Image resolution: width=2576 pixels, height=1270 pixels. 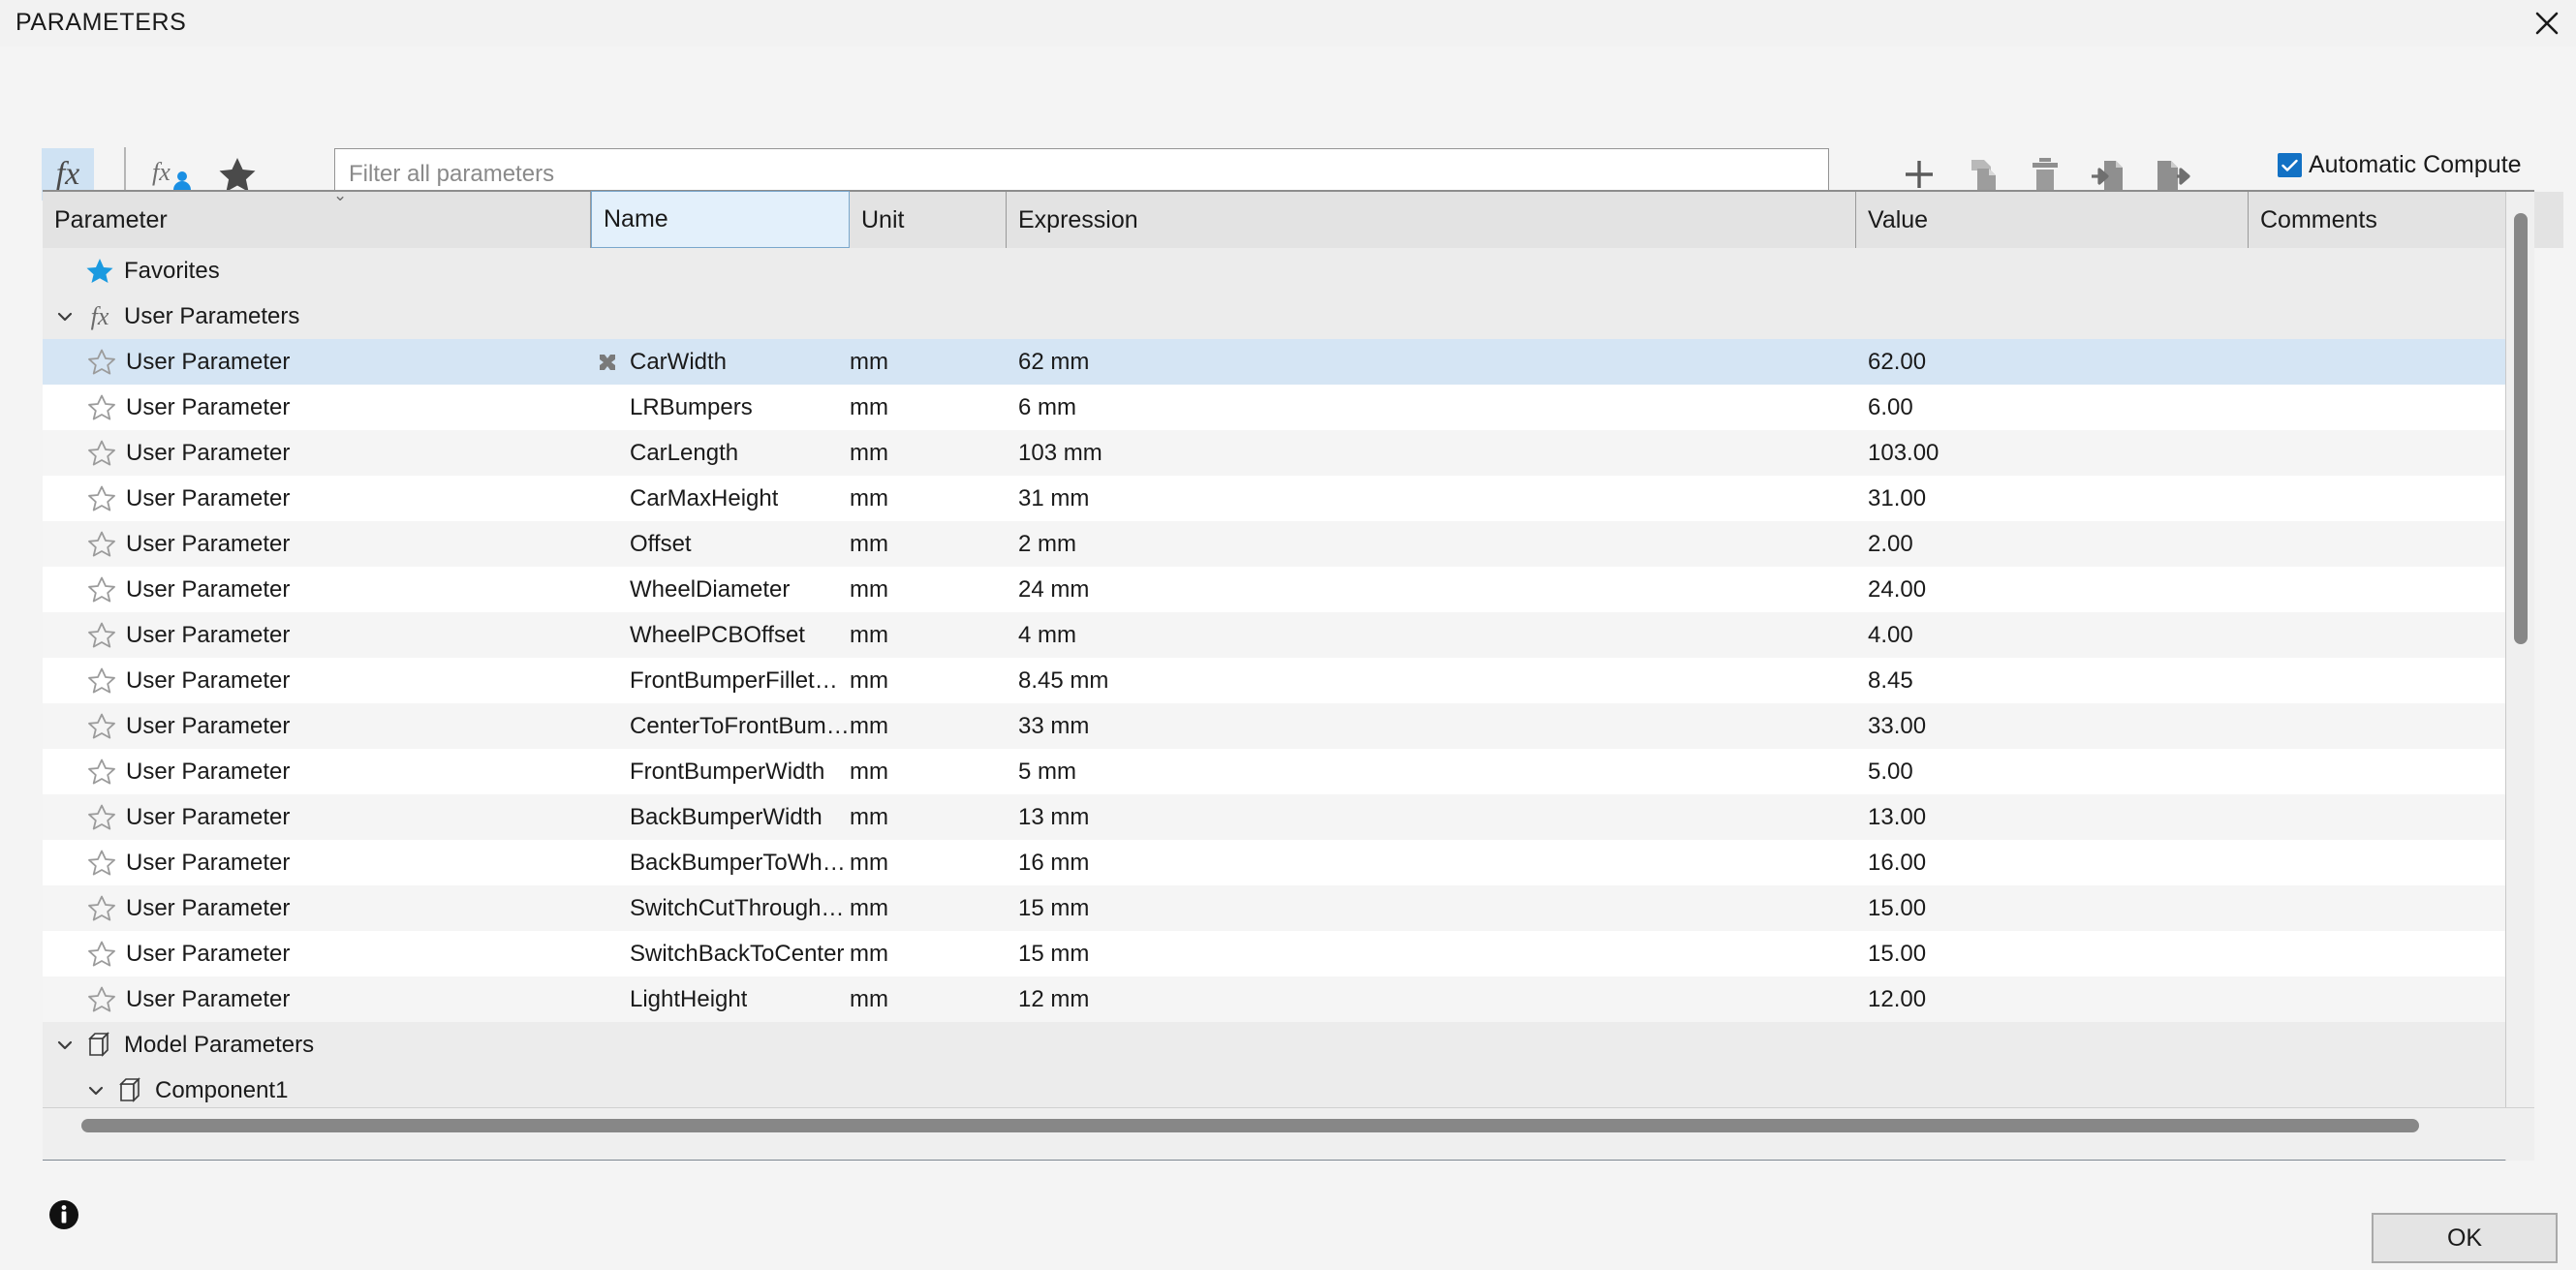 I want to click on info-icon, so click(x=64, y=1215).